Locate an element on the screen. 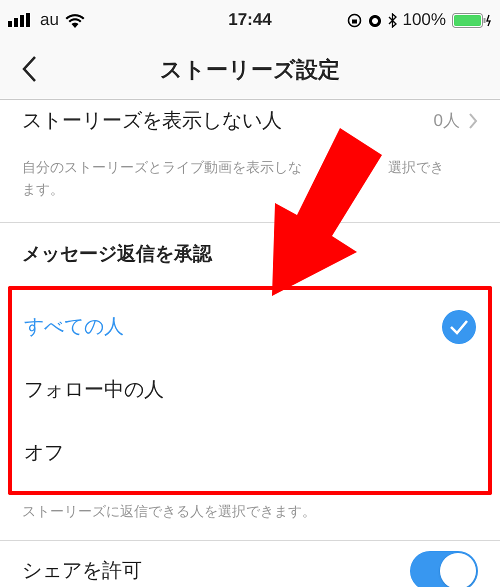 Image resolution: width=500 pixels, height=587 pixels. toggle-switch is located at coordinates (444, 568).